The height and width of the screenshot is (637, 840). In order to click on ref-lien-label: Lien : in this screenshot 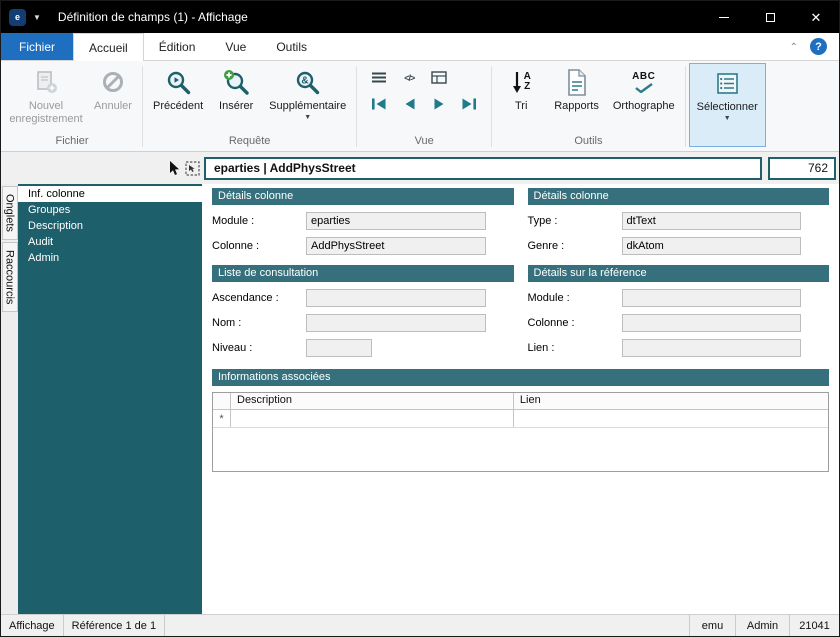, I will do `click(541, 348)`.